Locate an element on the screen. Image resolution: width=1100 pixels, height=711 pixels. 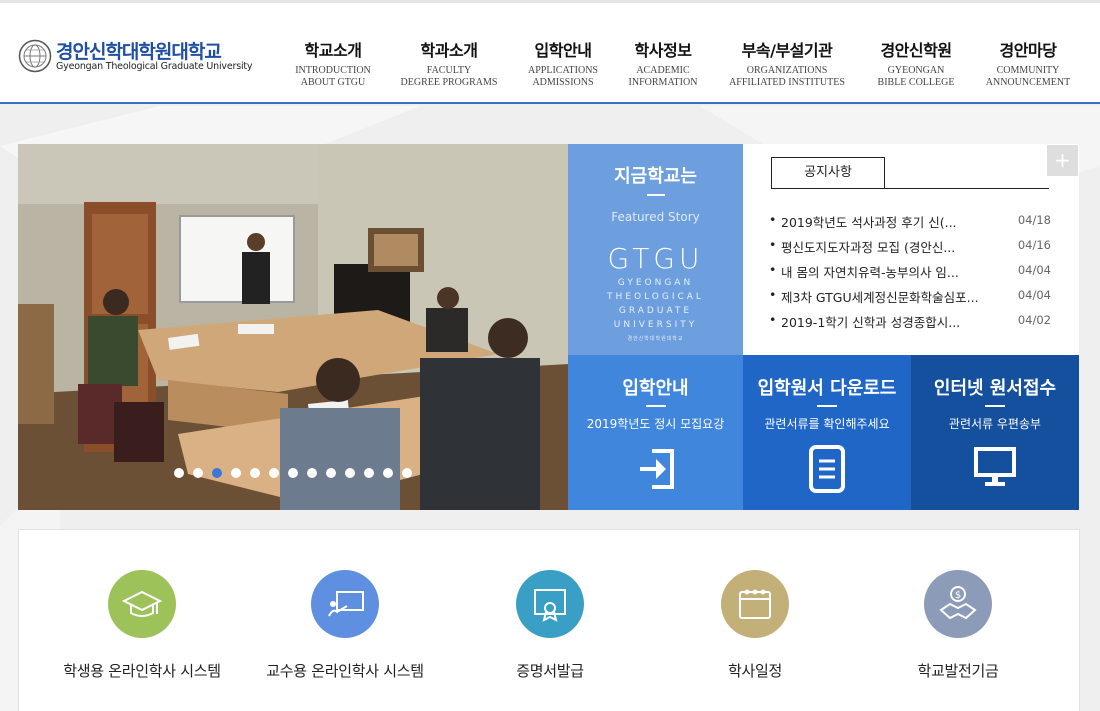
notice-date: 04/02 is located at coordinates (1034, 320).